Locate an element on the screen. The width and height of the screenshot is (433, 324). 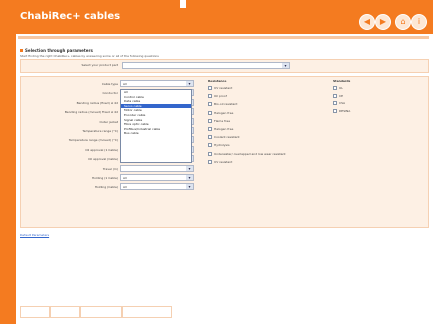
param-label: Holding (1 Cable) is located at coordinates (104, 178).